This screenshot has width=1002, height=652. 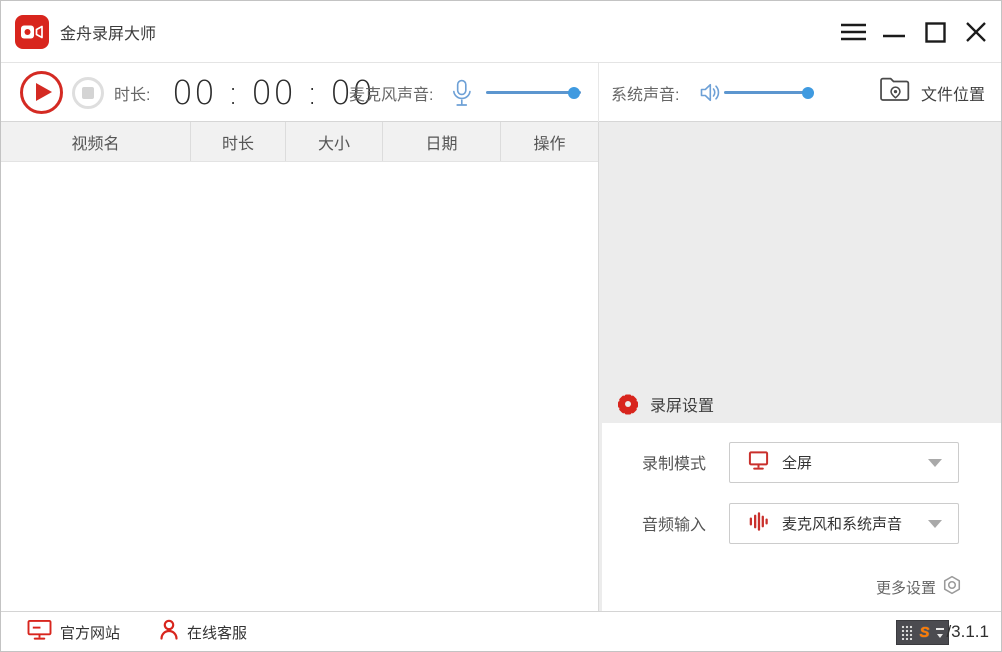 I want to click on settings-box: 录制模式 全屏 音频输入 麦克风和系统声音 更多设置, so click(x=801, y=518).